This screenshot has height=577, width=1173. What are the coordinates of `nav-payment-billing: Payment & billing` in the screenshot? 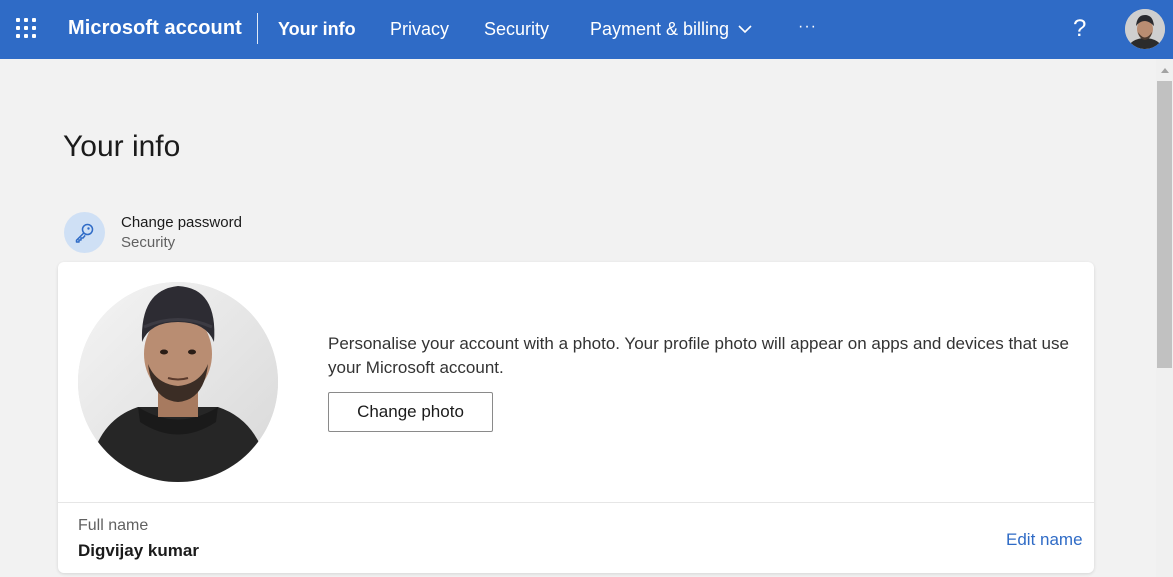 It's located at (659, 29).